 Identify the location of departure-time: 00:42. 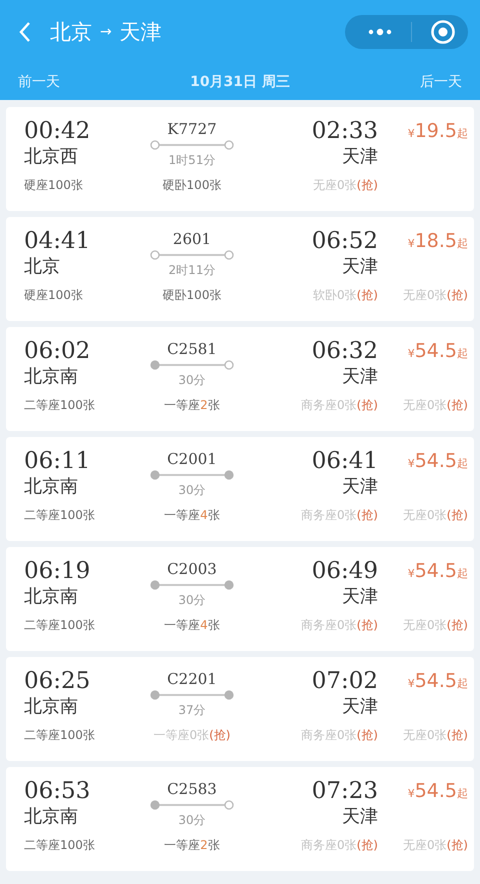
(57, 131).